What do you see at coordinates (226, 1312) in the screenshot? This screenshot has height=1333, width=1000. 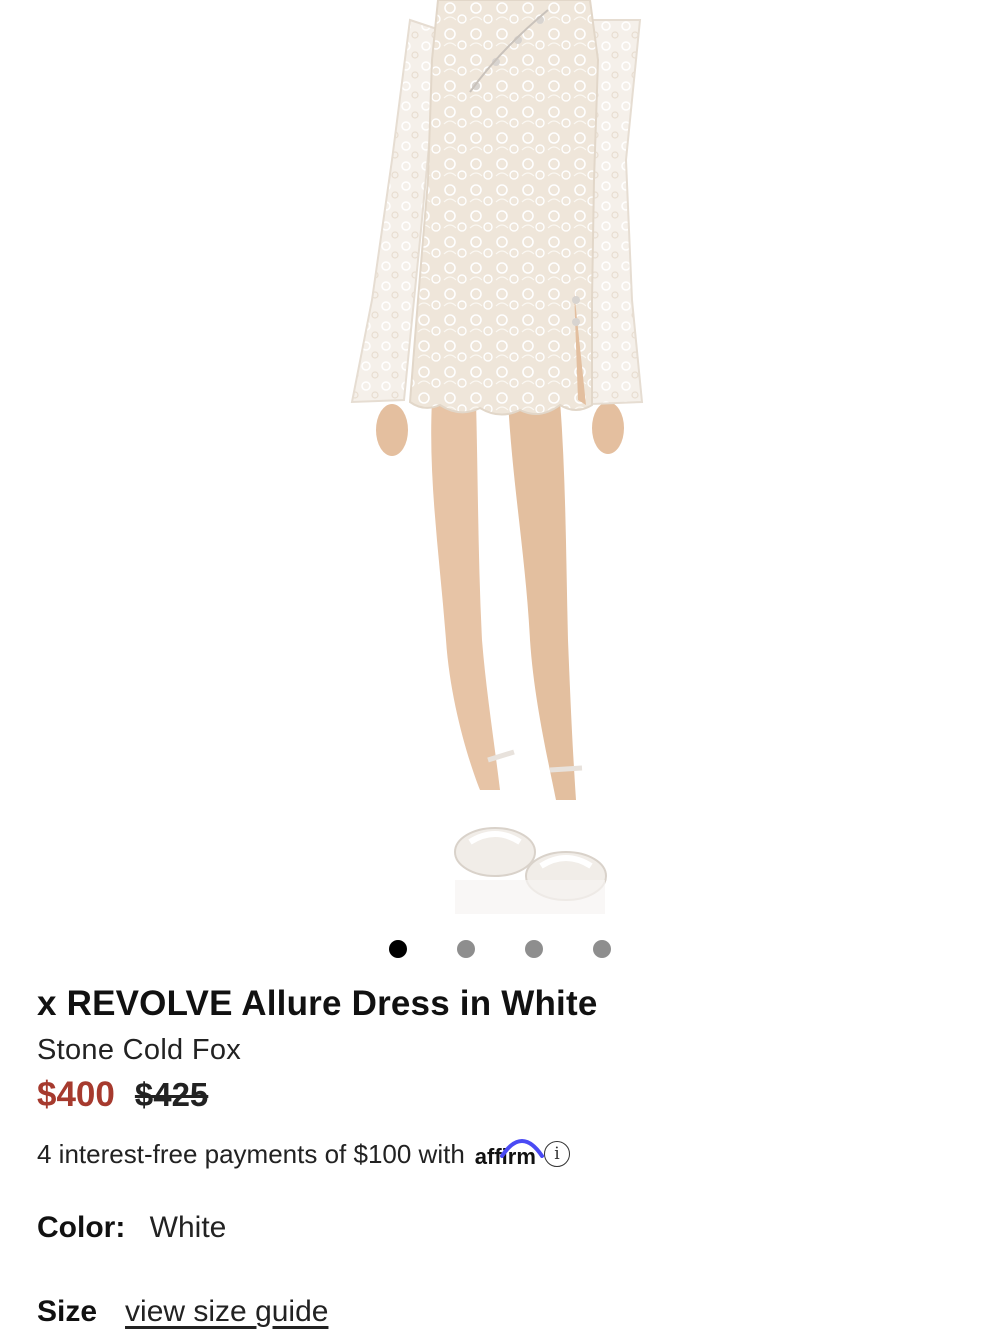 I see `size-guide-link: view size guide` at bounding box center [226, 1312].